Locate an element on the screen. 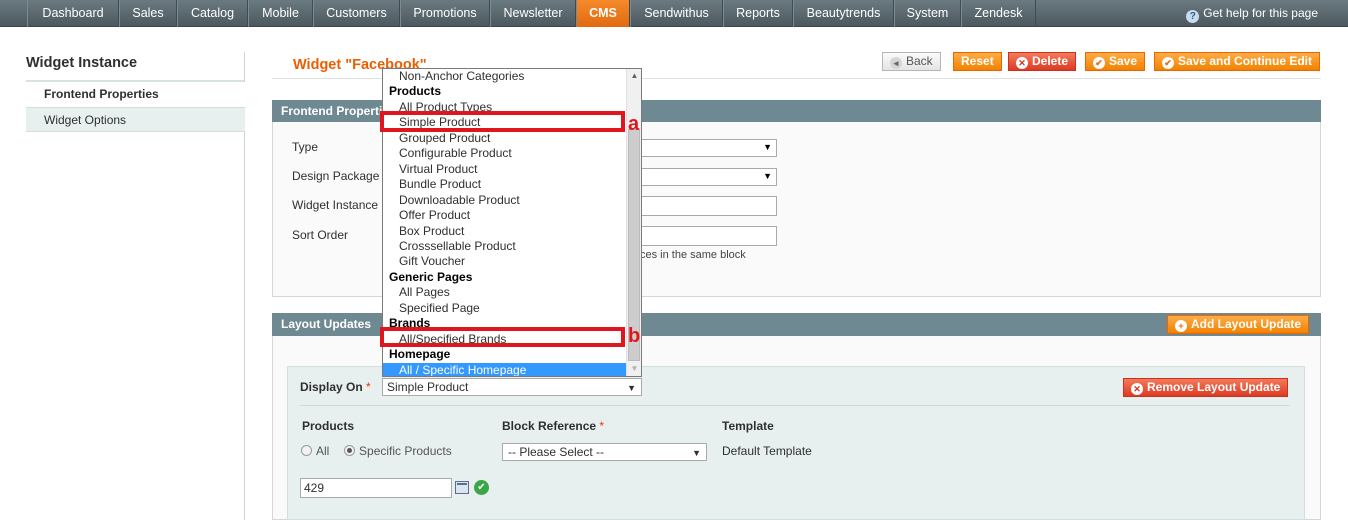  save-continue-button: ✔ Save and Continue Edit is located at coordinates (1237, 61).